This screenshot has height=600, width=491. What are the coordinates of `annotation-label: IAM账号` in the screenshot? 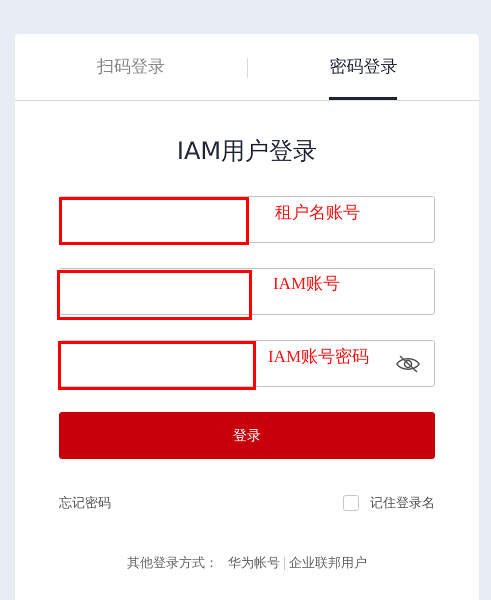 It's located at (306, 284).